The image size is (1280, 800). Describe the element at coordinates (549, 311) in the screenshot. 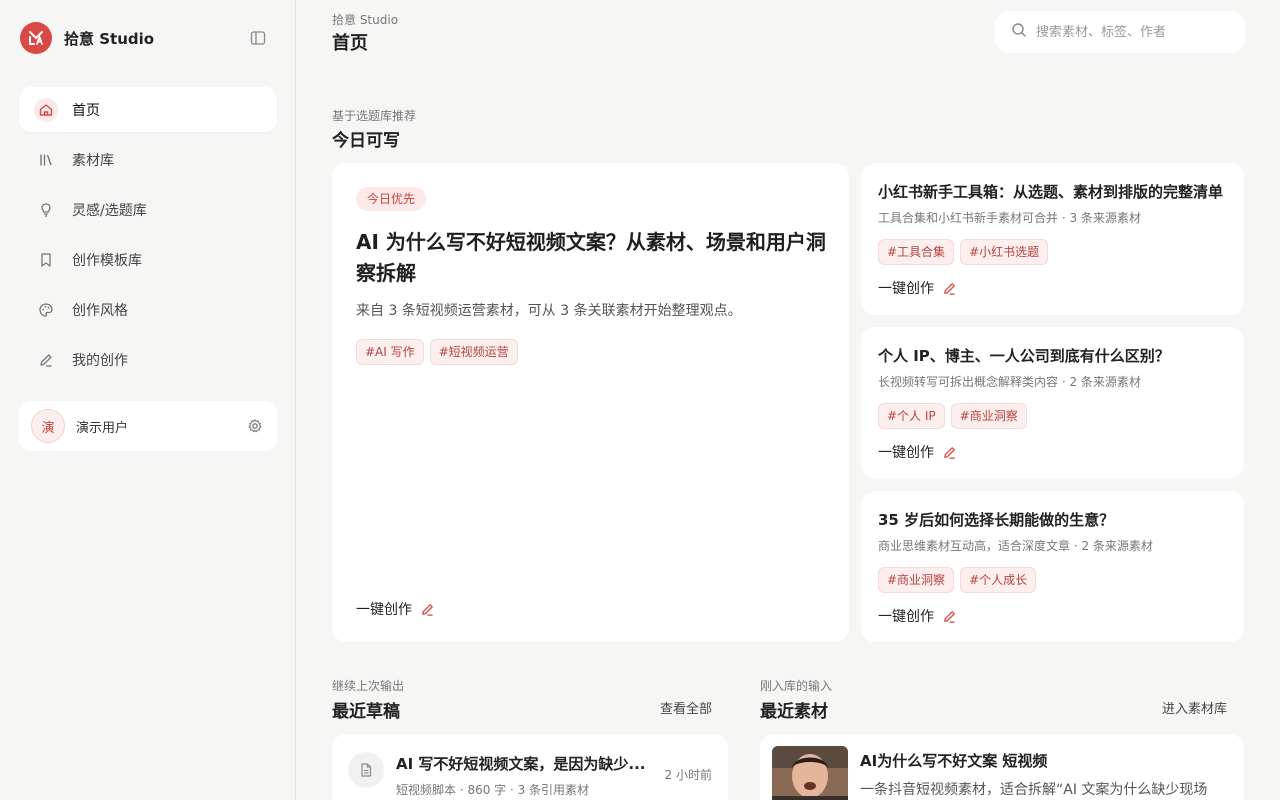

I see `featured-desc: 来自 3 条短视频运营素材，可从 3 条关联素材开始整理观点。` at that location.